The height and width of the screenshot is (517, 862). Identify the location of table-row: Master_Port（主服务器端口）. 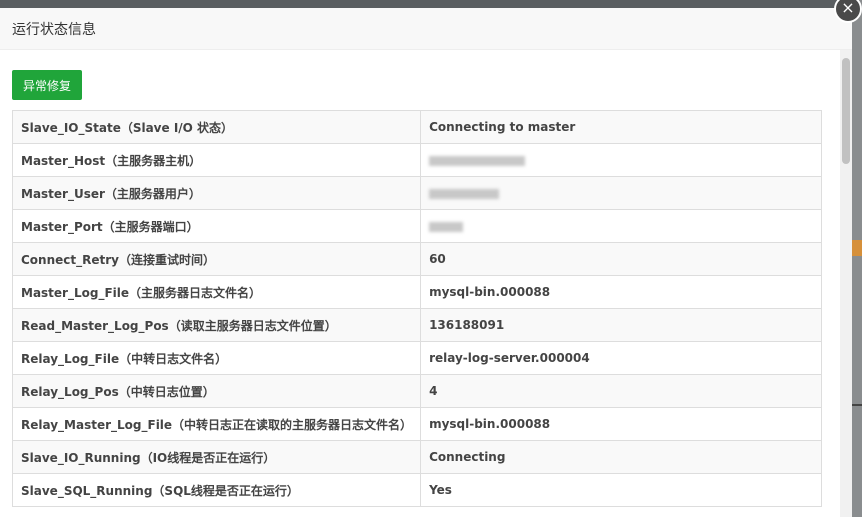
(416, 226).